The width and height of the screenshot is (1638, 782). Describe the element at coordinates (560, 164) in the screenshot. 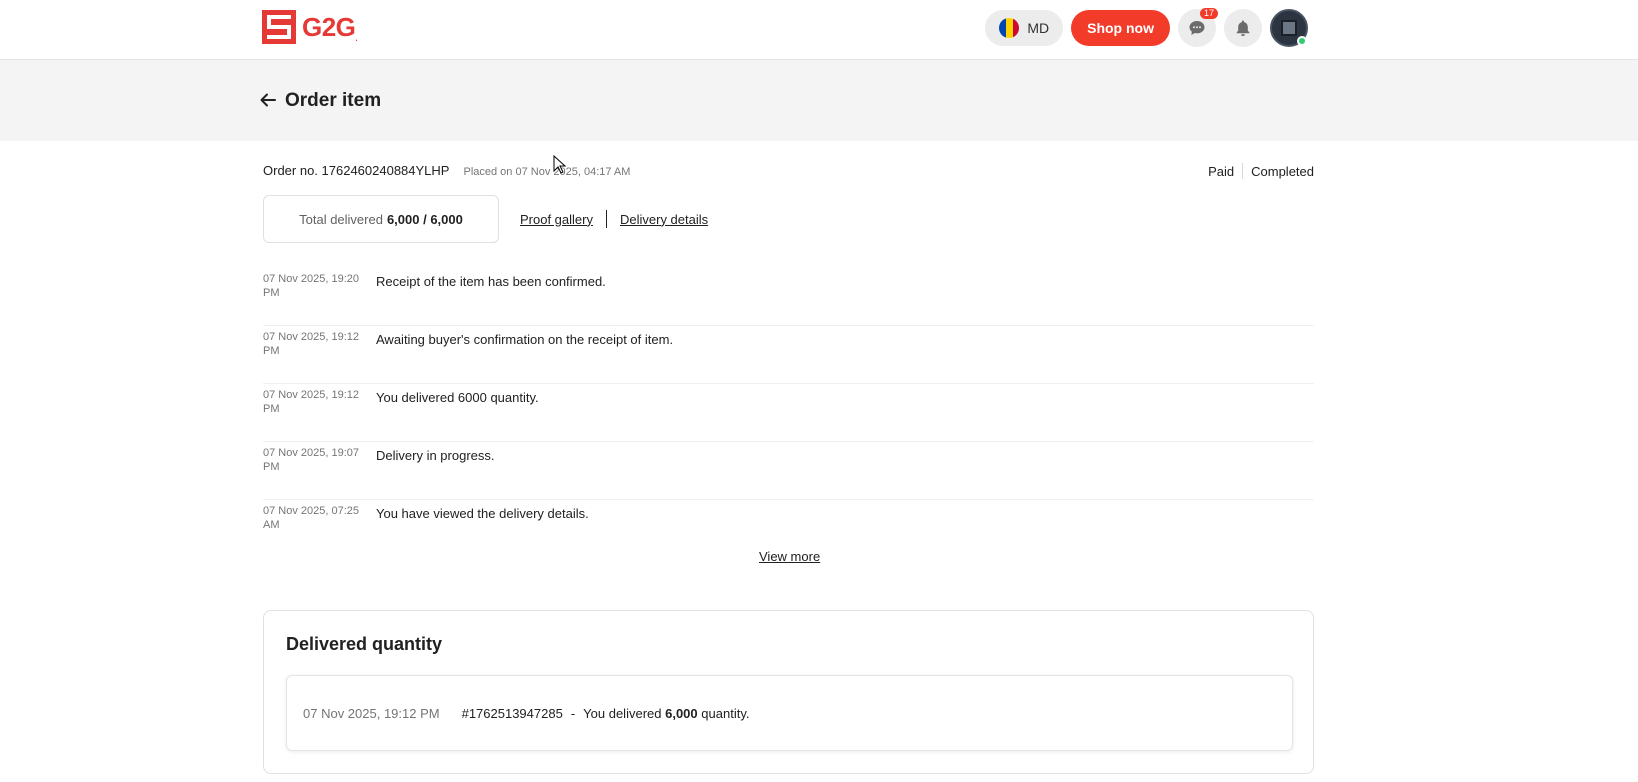

I see `mouse-cursor-icon` at that location.